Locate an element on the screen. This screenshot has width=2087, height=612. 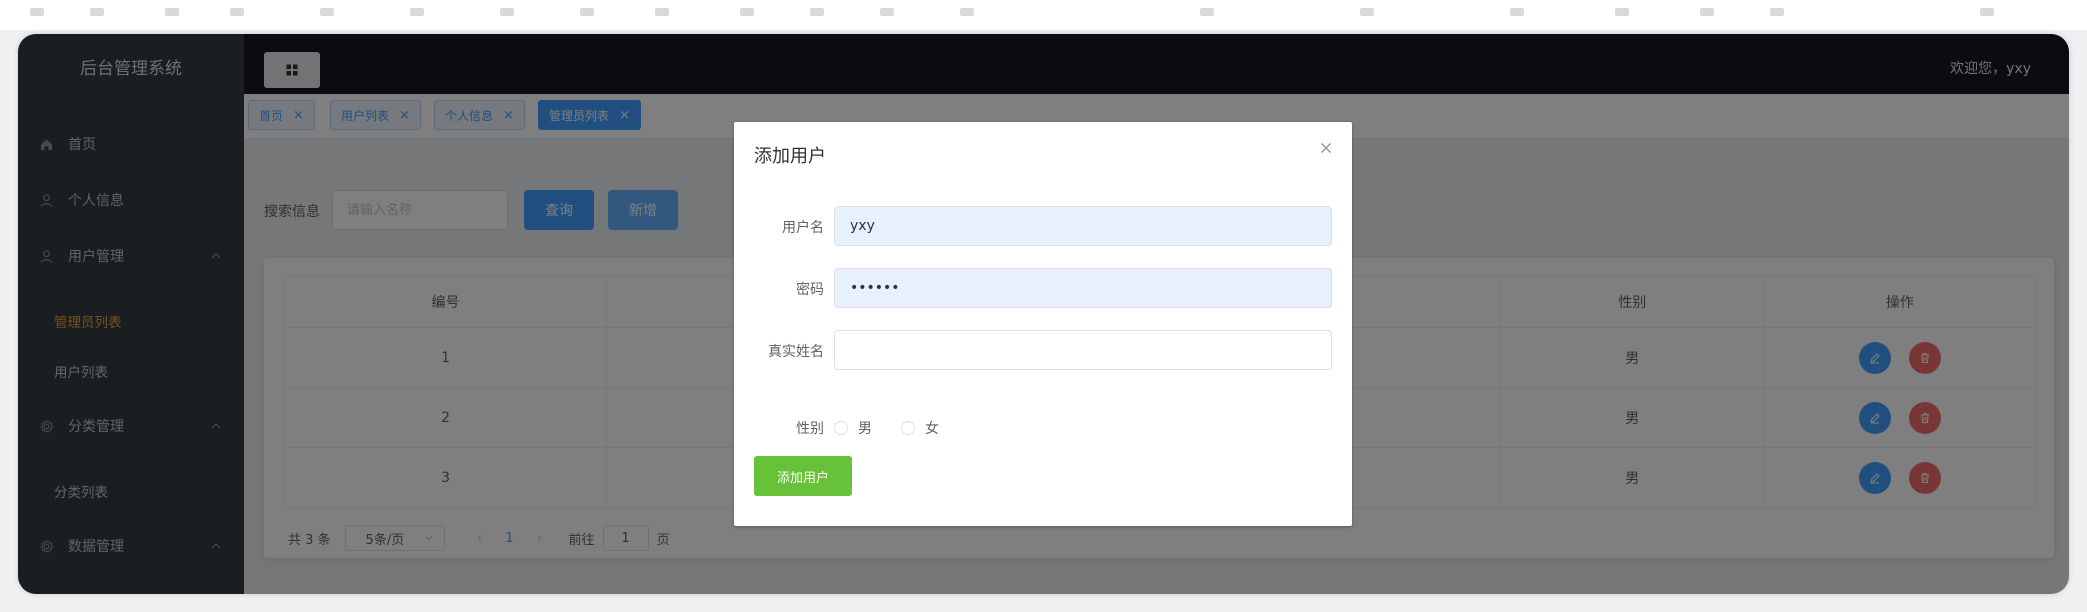
gender-radio-female: 女 is located at coordinates (920, 428).